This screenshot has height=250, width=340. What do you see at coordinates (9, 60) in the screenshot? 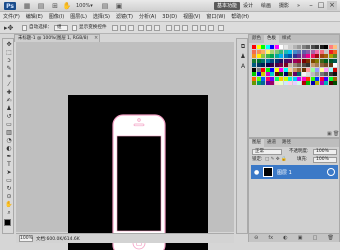
I see `lasso-tool-icon: ↄ` at bounding box center [9, 60].